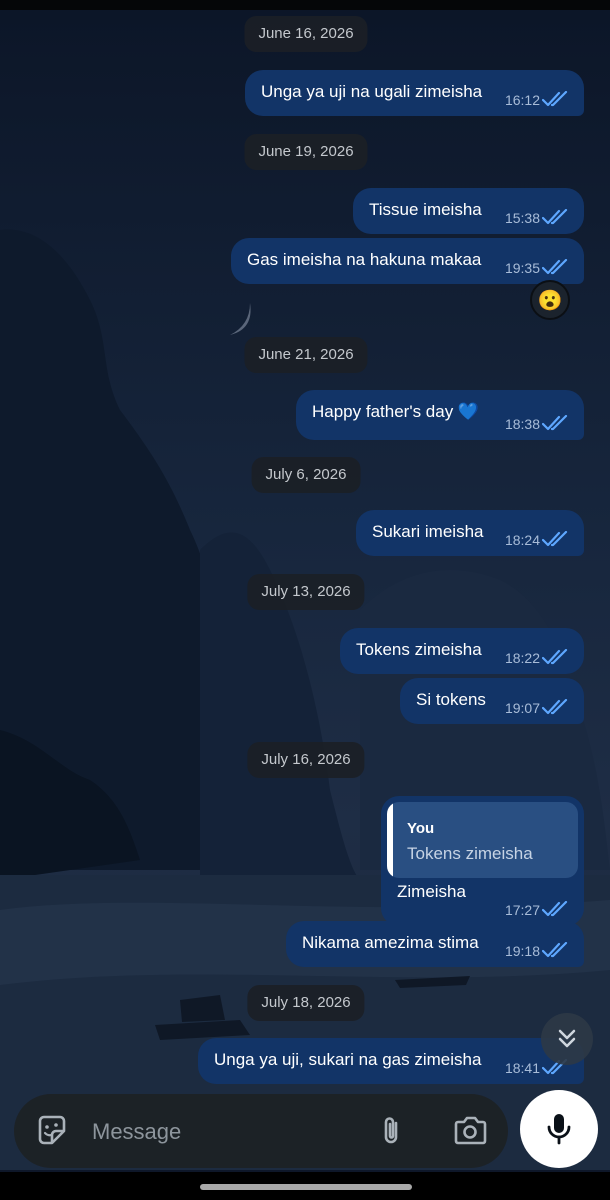  What do you see at coordinates (390, 942) in the screenshot?
I see `message-text: Nikama amezima stima` at bounding box center [390, 942].